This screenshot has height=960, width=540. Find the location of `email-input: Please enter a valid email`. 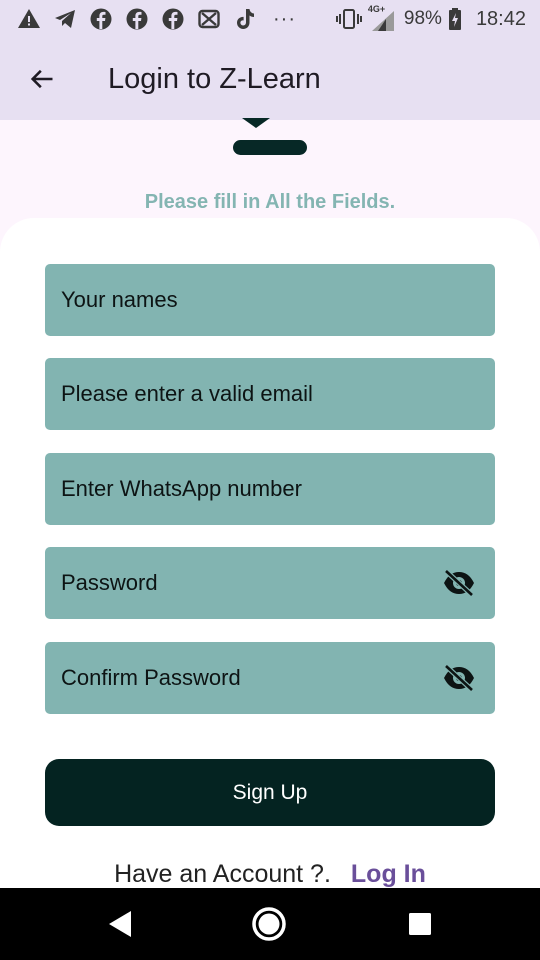

email-input: Please enter a valid email is located at coordinates (270, 394).